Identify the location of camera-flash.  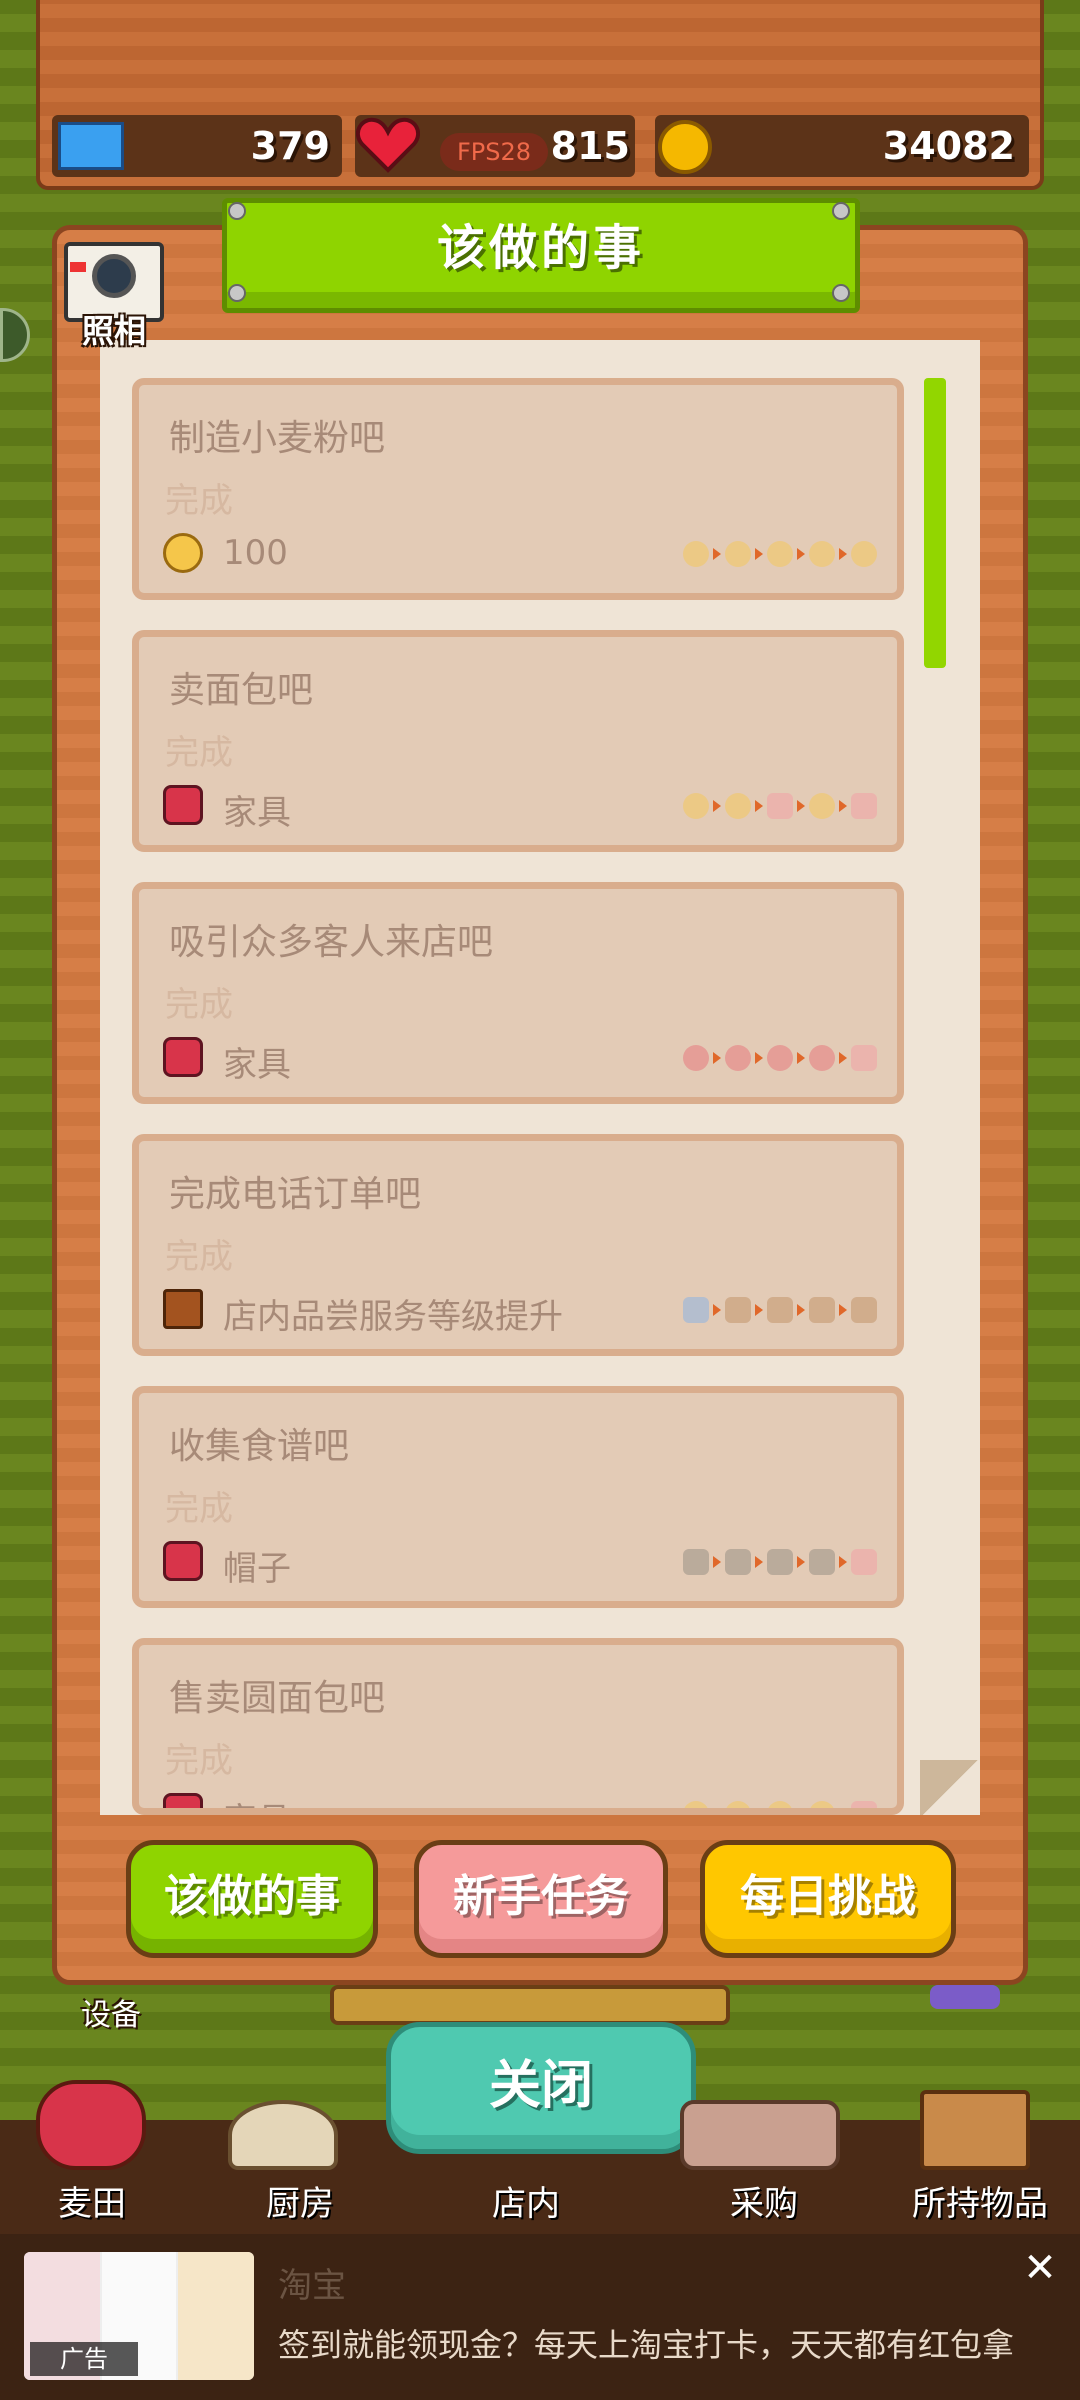
(78, 267).